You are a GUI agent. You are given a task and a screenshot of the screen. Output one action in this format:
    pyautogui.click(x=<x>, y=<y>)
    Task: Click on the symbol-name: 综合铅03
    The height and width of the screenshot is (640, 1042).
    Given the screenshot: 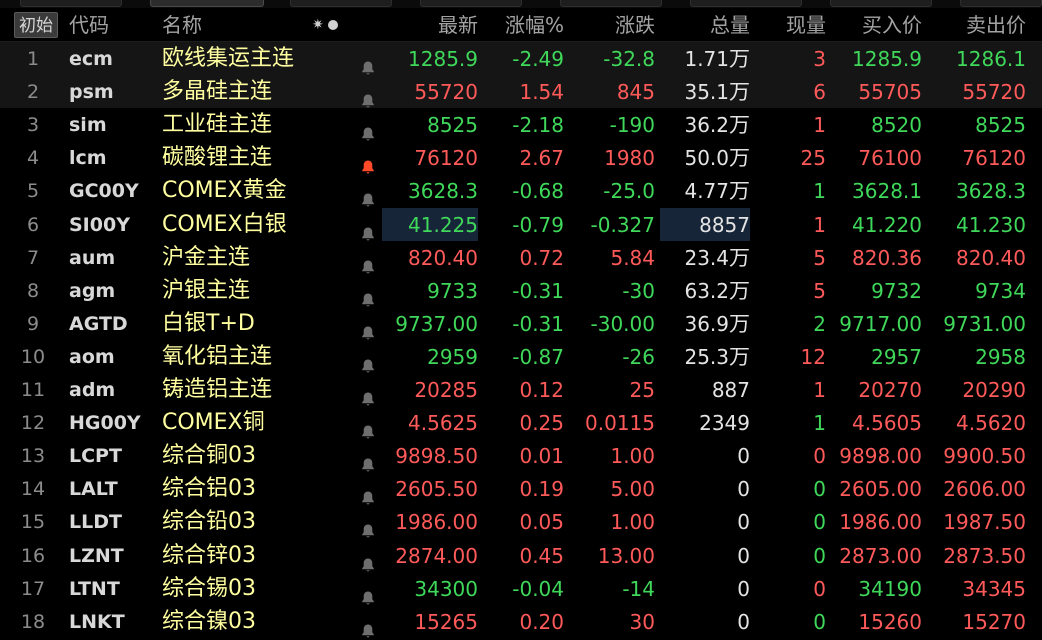 What is the action you would take?
    pyautogui.click(x=257, y=521)
    